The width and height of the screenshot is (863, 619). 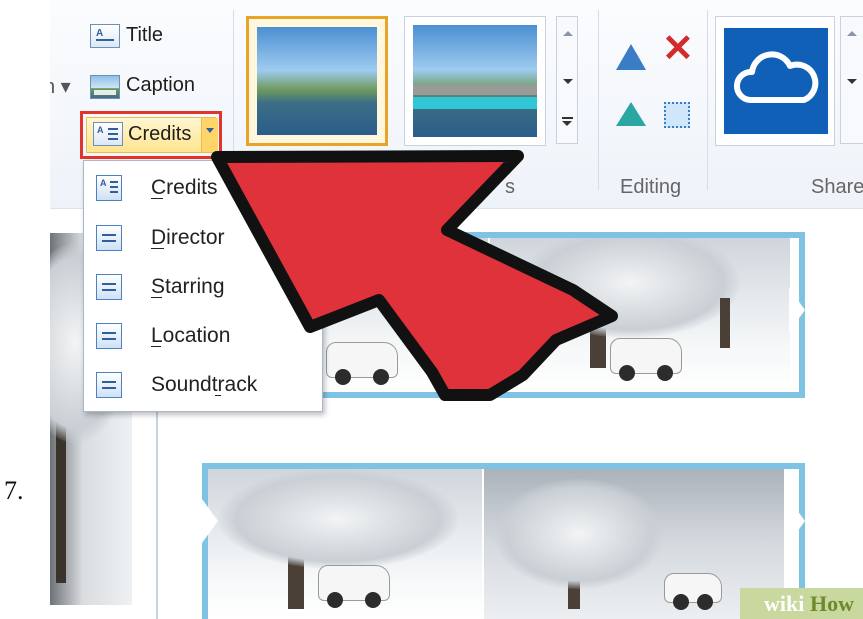 I want to click on watermark-how: How, so click(x=832, y=603).